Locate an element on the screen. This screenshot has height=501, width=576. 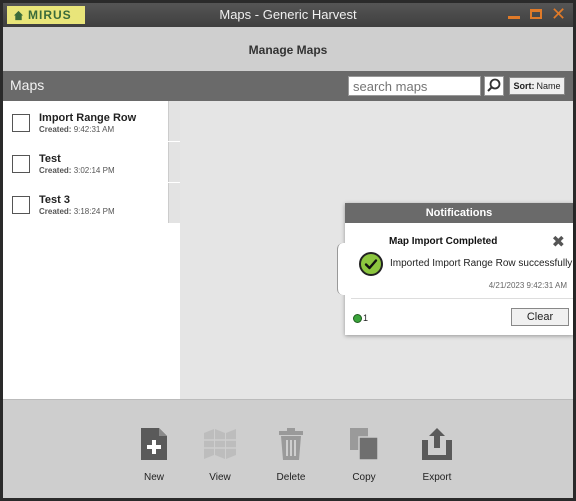
created-time: 3:02:14 PM is located at coordinates (94, 170).